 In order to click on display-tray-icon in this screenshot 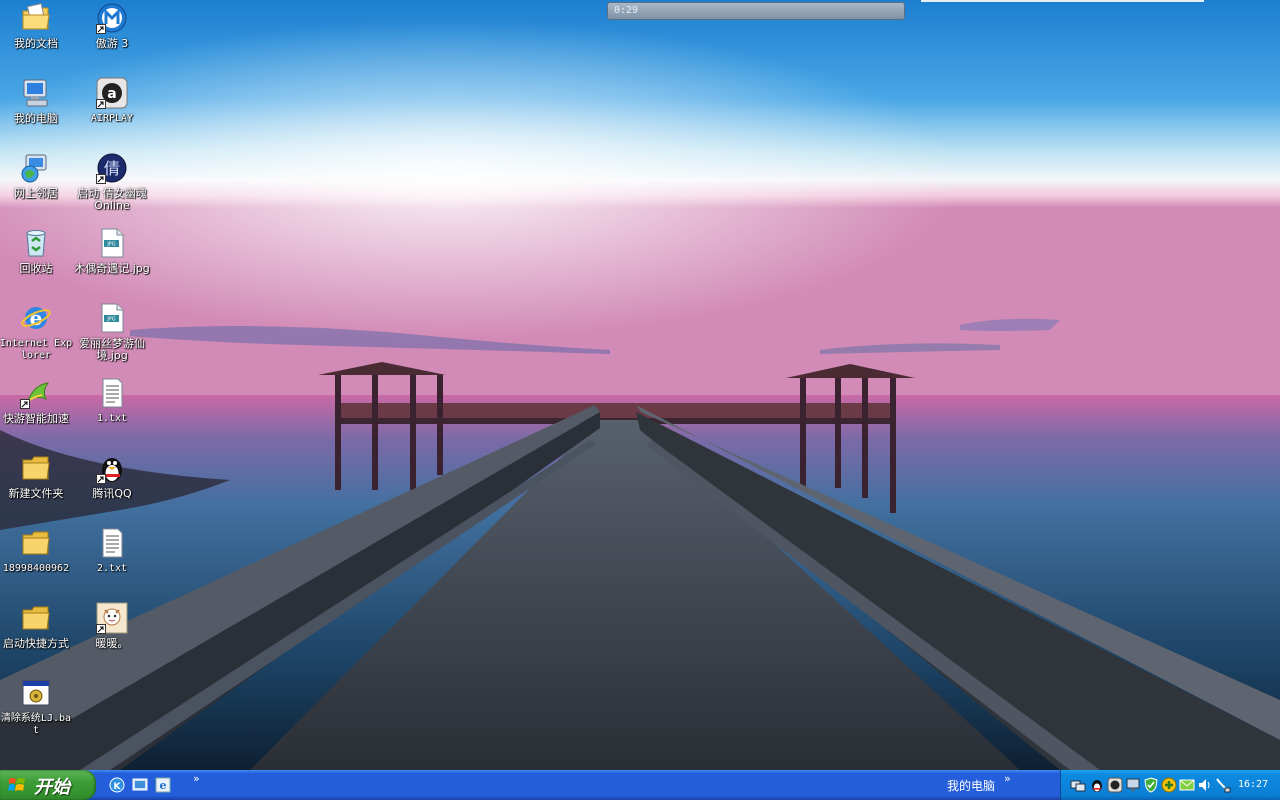, I will do `click(1133, 785)`.